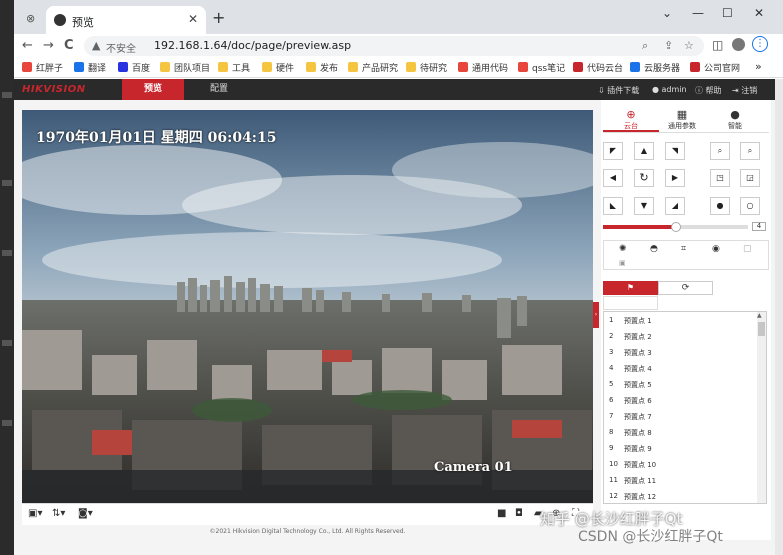 This screenshot has width=783, height=555. What do you see at coordinates (761, 407) in the screenshot?
I see `preset-scrollbar: ▲` at bounding box center [761, 407].